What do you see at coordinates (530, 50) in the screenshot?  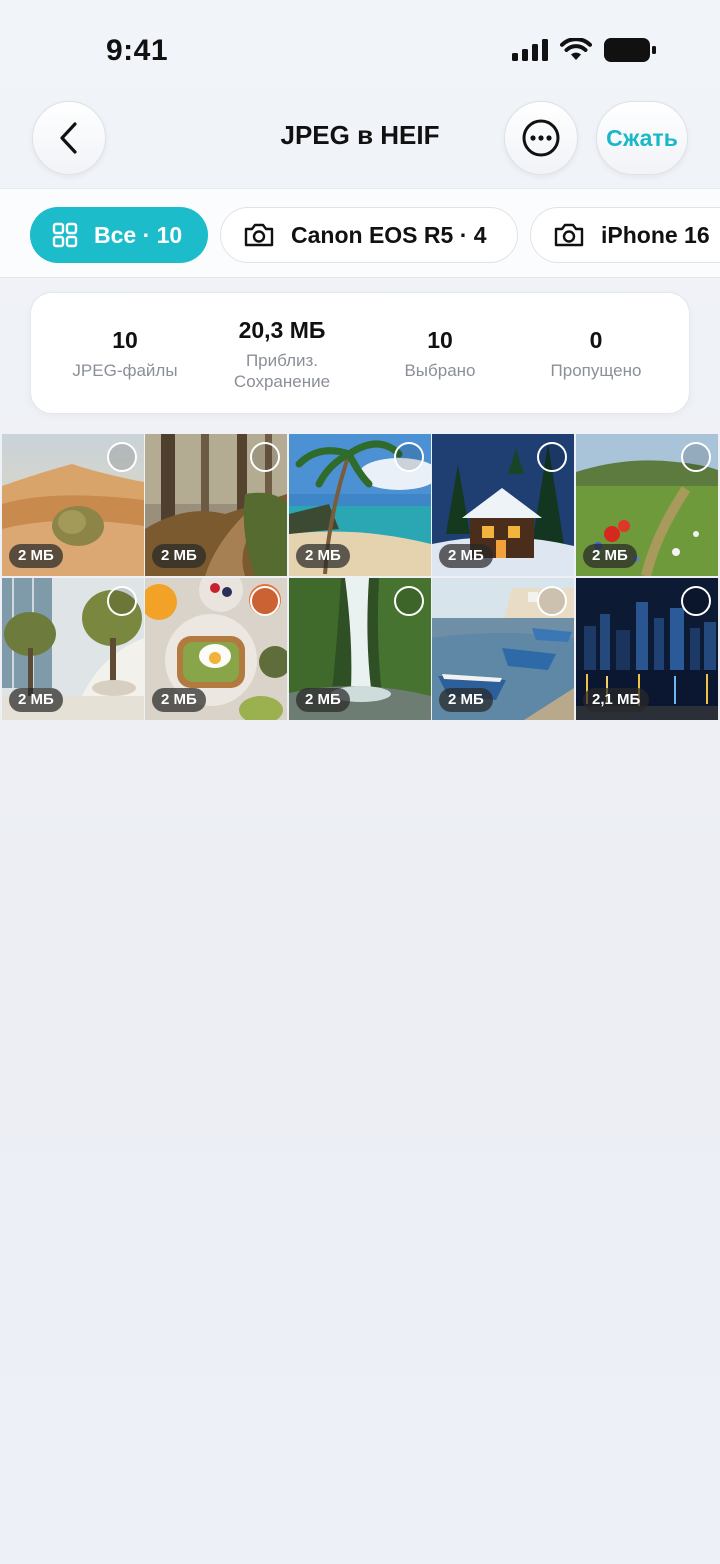 I see `cellular-signal-icon` at bounding box center [530, 50].